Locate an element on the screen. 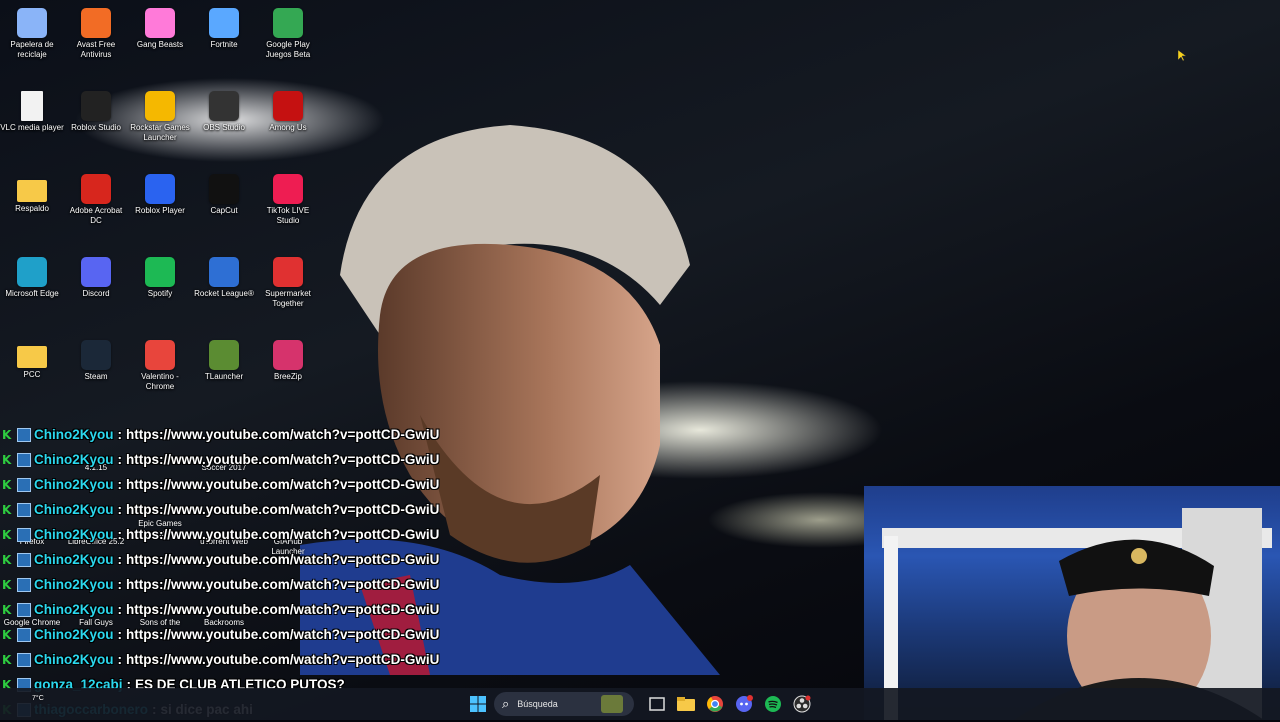 Image resolution: width=1280 pixels, height=722 pixels. file-icon is located at coordinates (32, 106).